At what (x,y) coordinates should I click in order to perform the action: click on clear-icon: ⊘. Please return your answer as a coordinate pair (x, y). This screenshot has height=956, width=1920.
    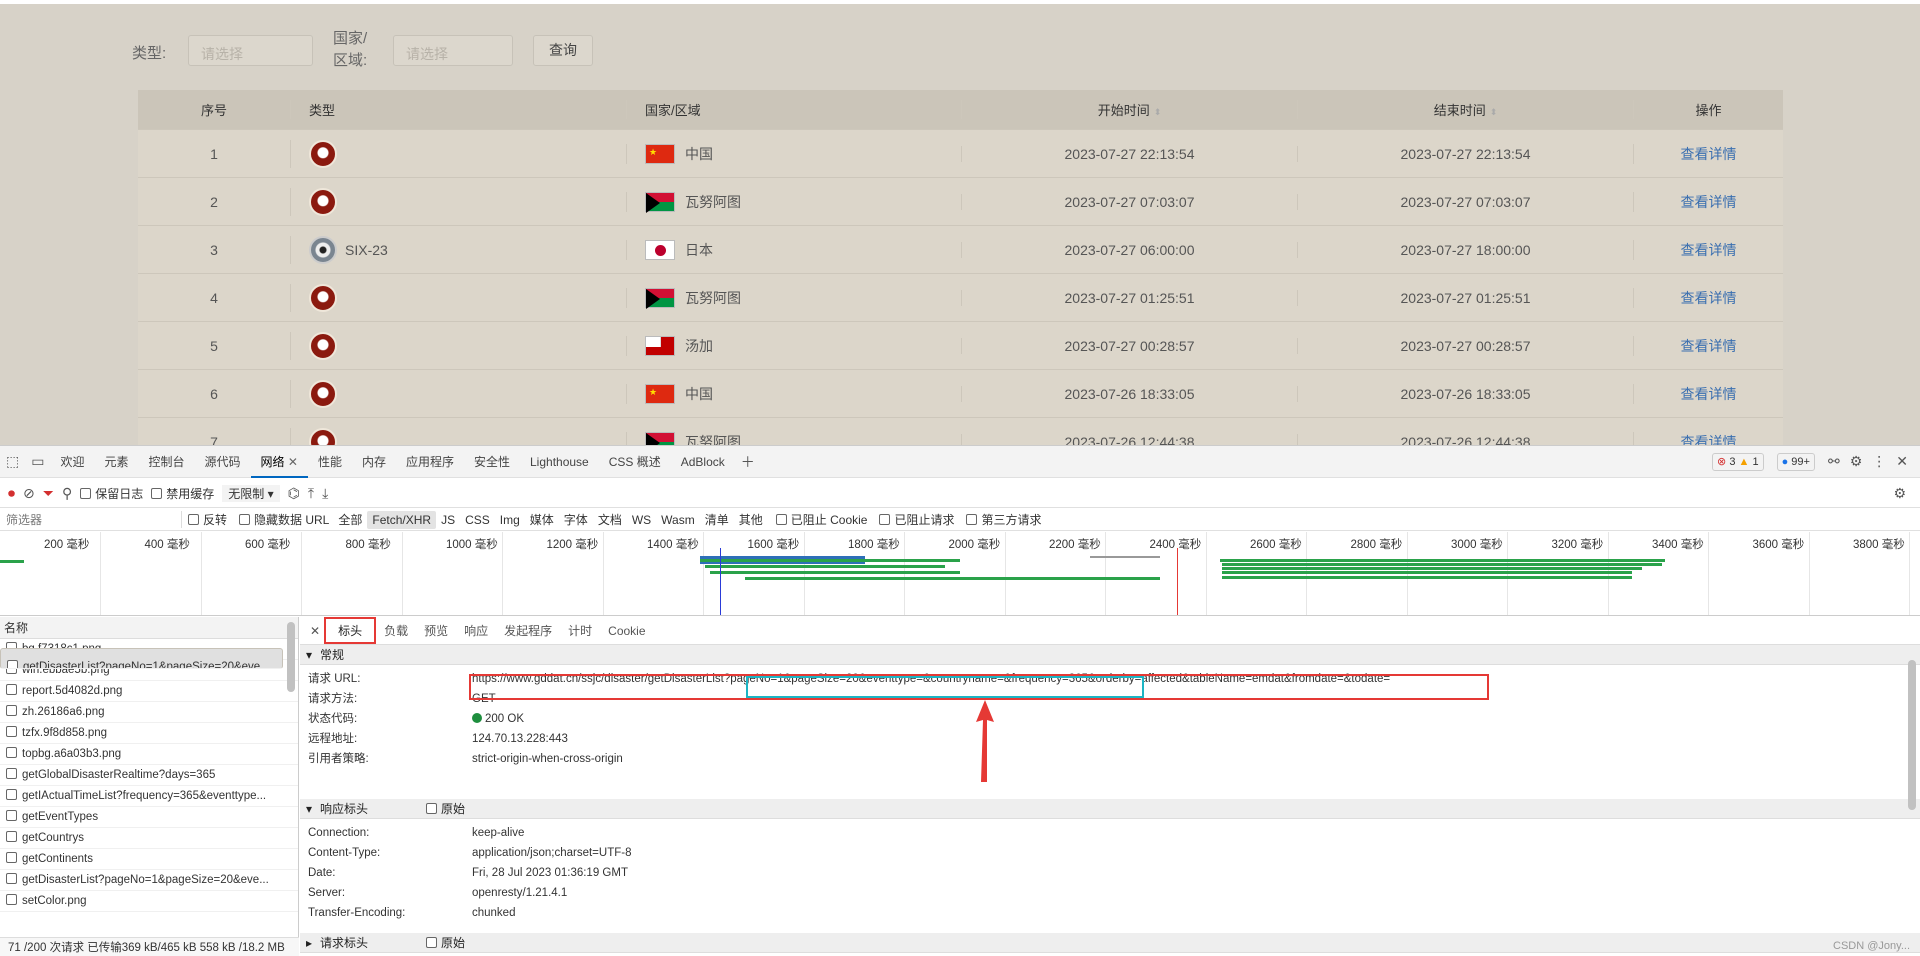
    Looking at the image, I should click on (29, 493).